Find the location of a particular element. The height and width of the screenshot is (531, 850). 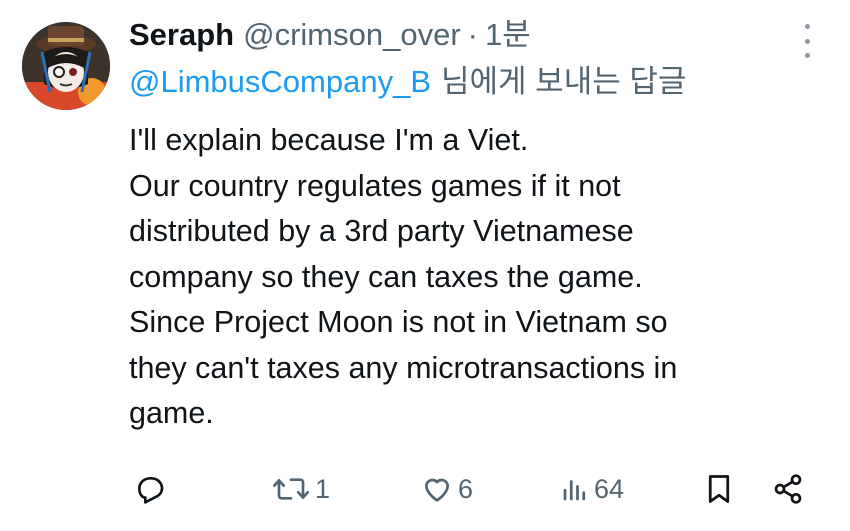

tweet-text-line: I'll explain because I'm a Viet. is located at coordinates (329, 140).